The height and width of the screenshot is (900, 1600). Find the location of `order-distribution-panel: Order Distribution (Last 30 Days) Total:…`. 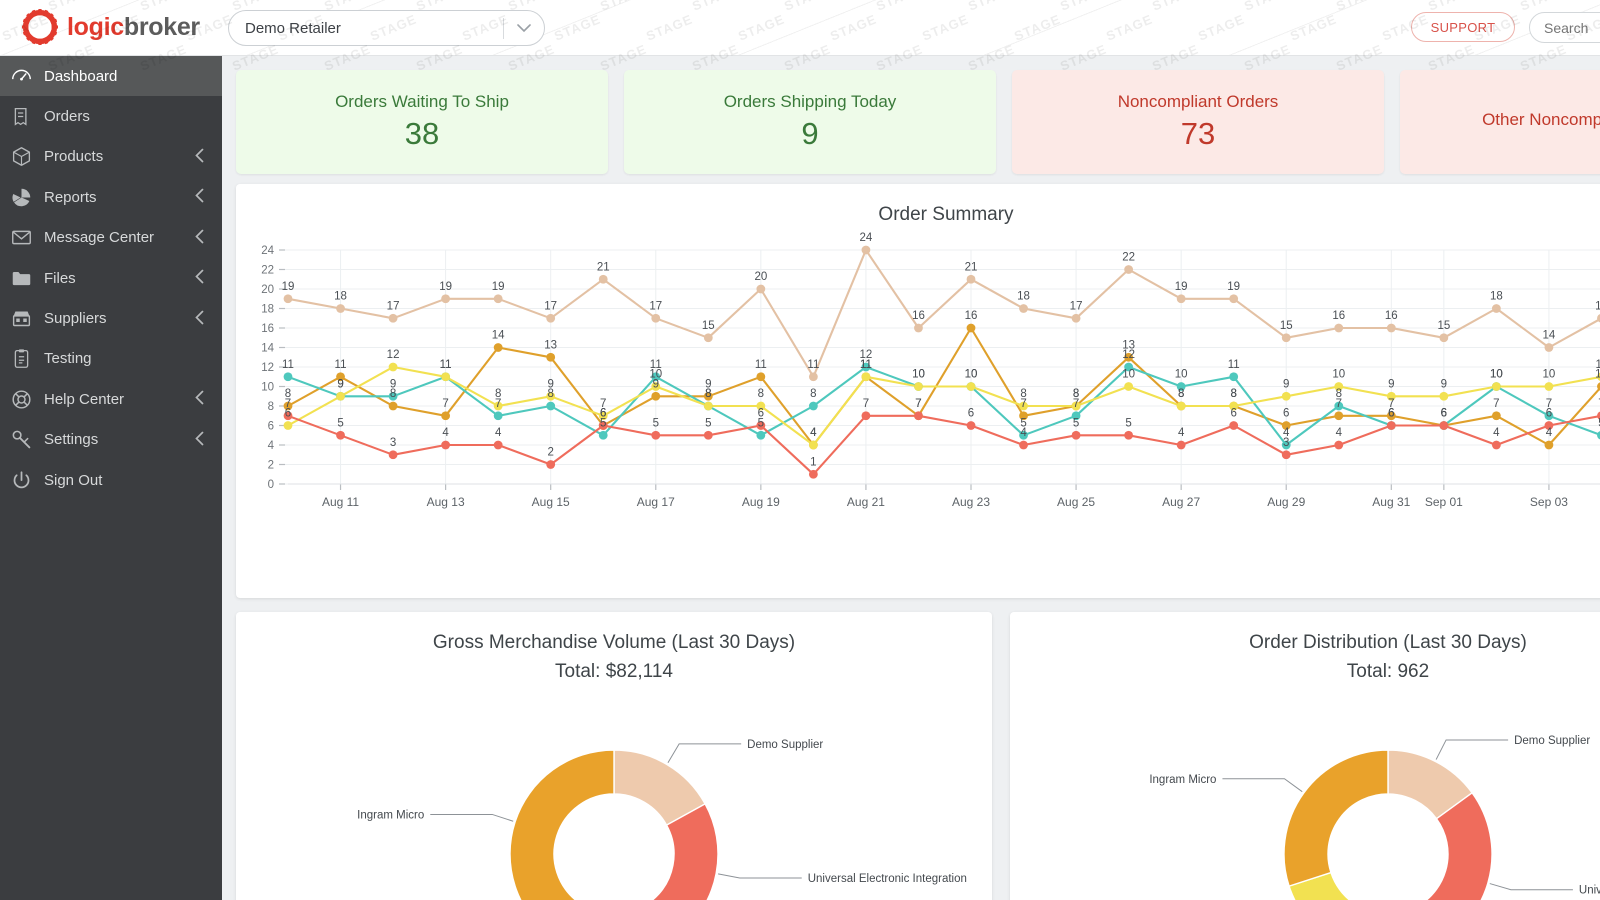

order-distribution-panel: Order Distribution (Last 30 Days) Total:… is located at coordinates (1305, 756).